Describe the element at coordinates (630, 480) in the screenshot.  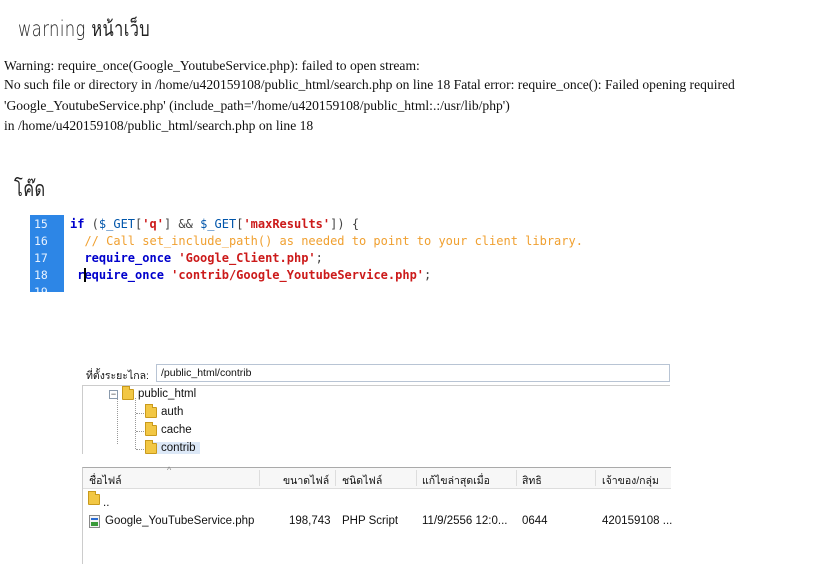
I see `column-header-owner: เจ้าของ/กลุ่ม` at that location.